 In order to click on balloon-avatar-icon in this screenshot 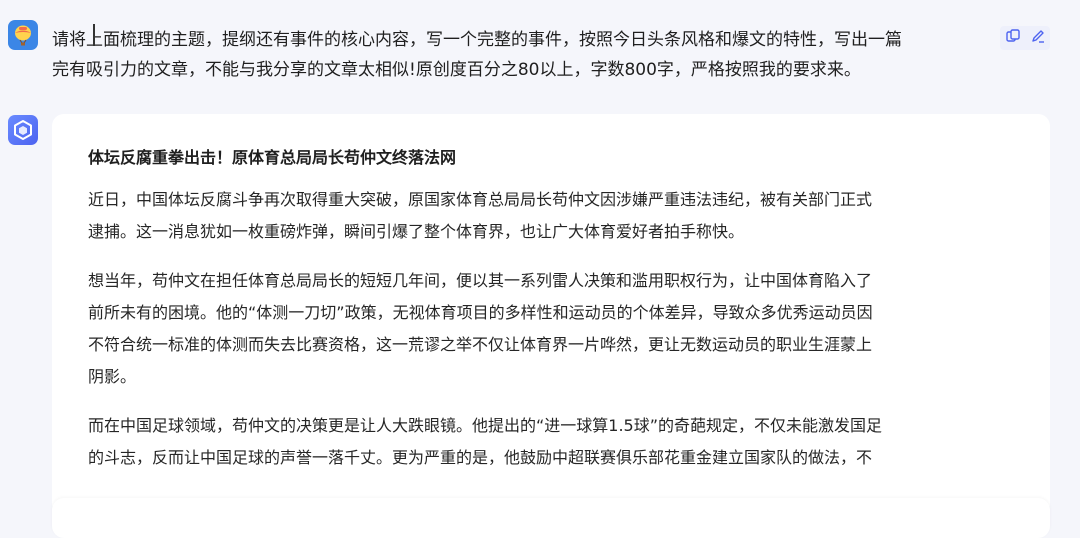, I will do `click(23, 35)`.